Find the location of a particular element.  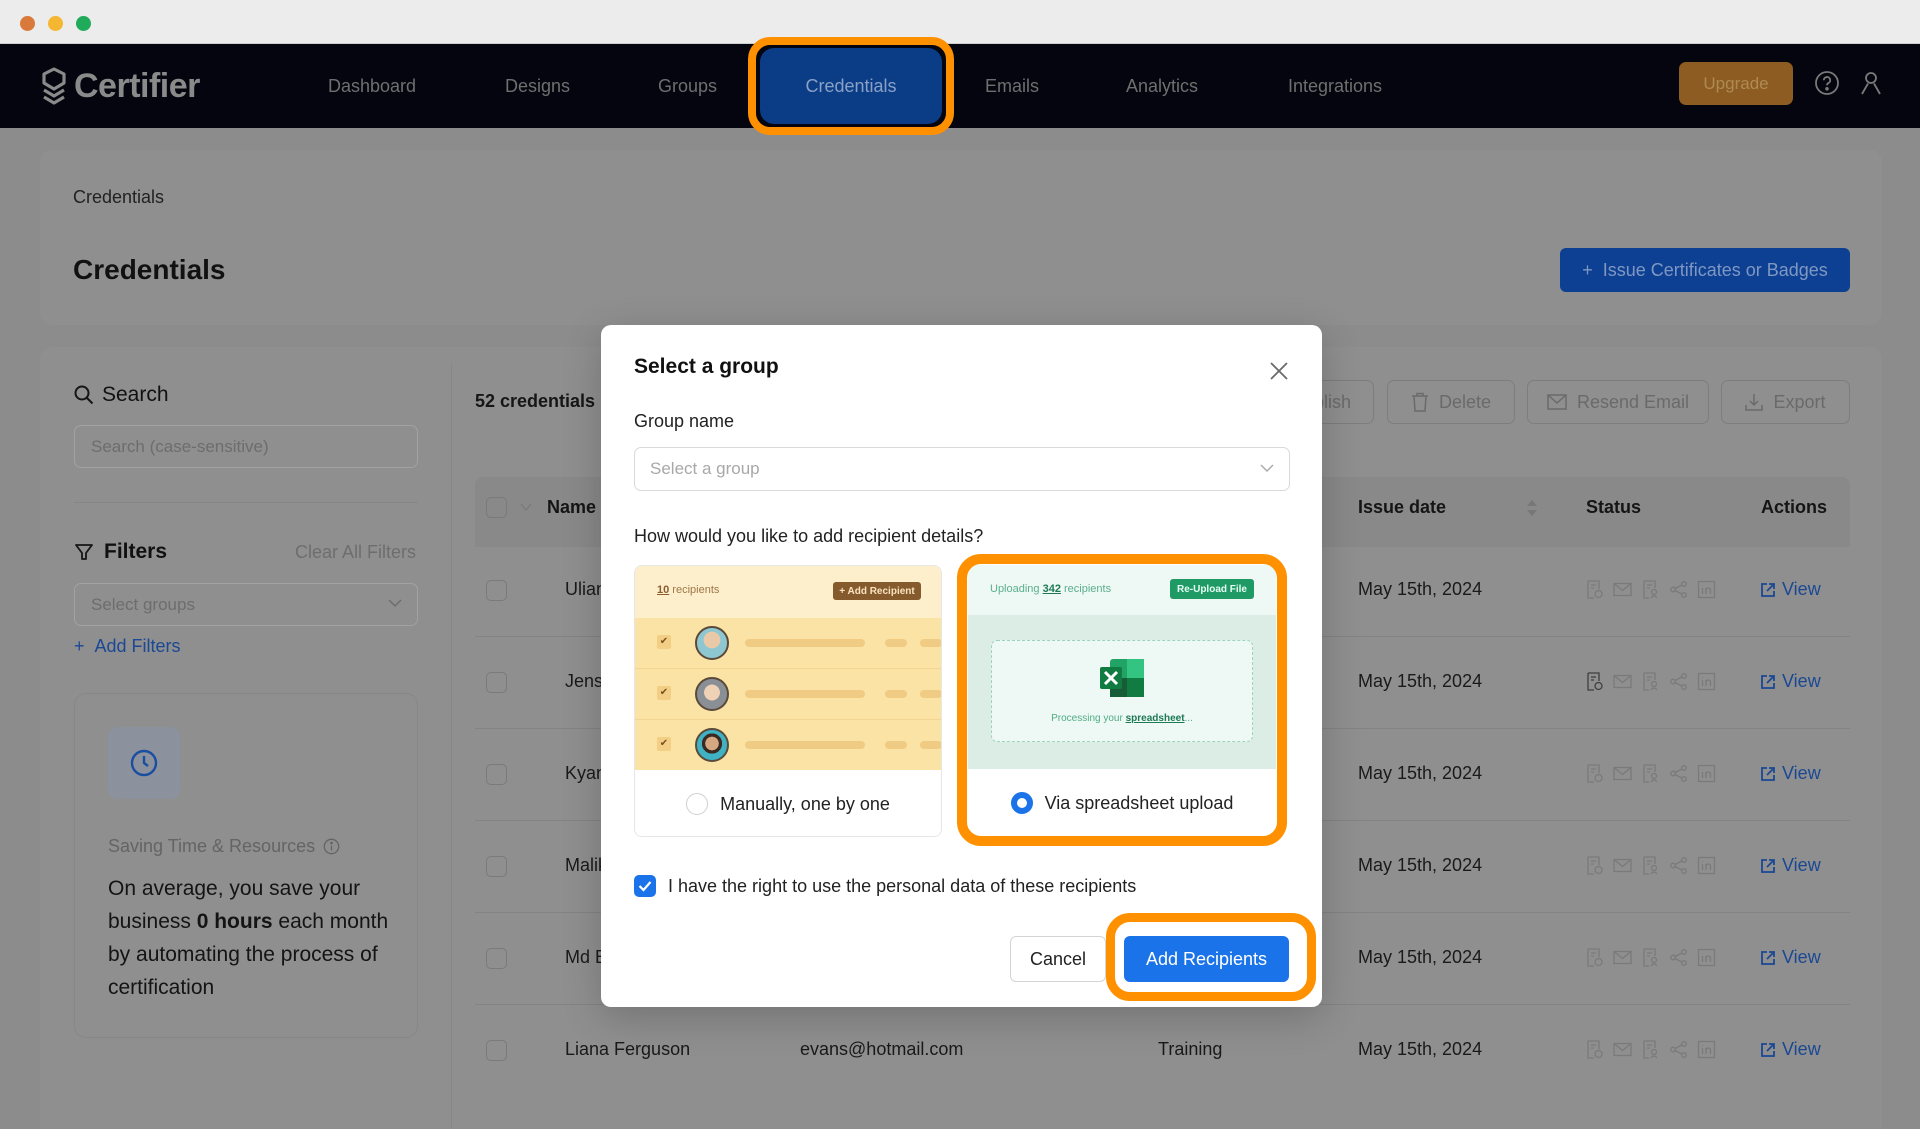

nav-analytics: Analytics is located at coordinates (1162, 86).